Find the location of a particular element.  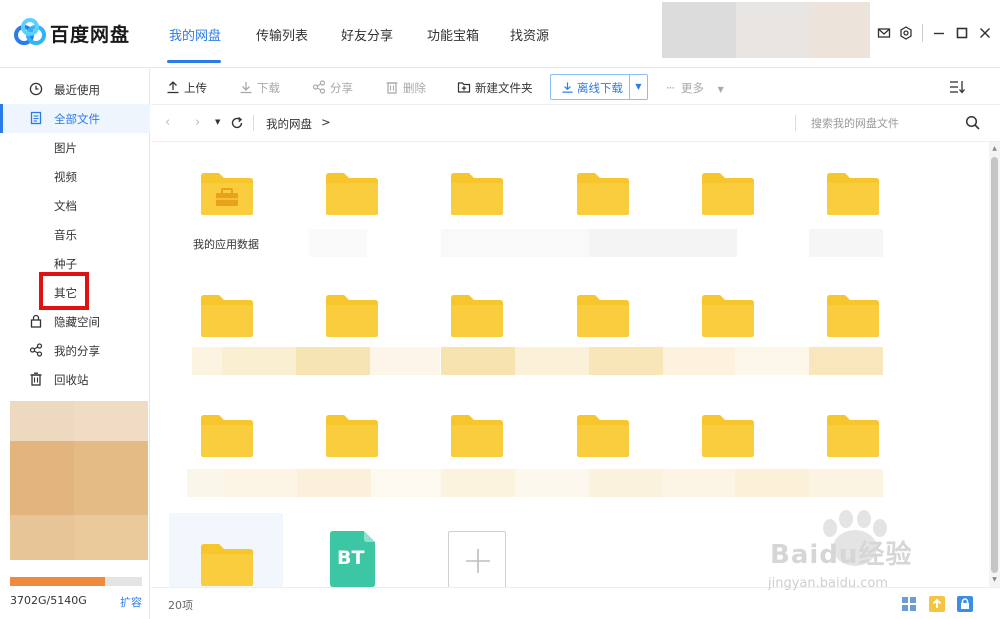

sidebar-item-label: 种子 is located at coordinates (65, 264).